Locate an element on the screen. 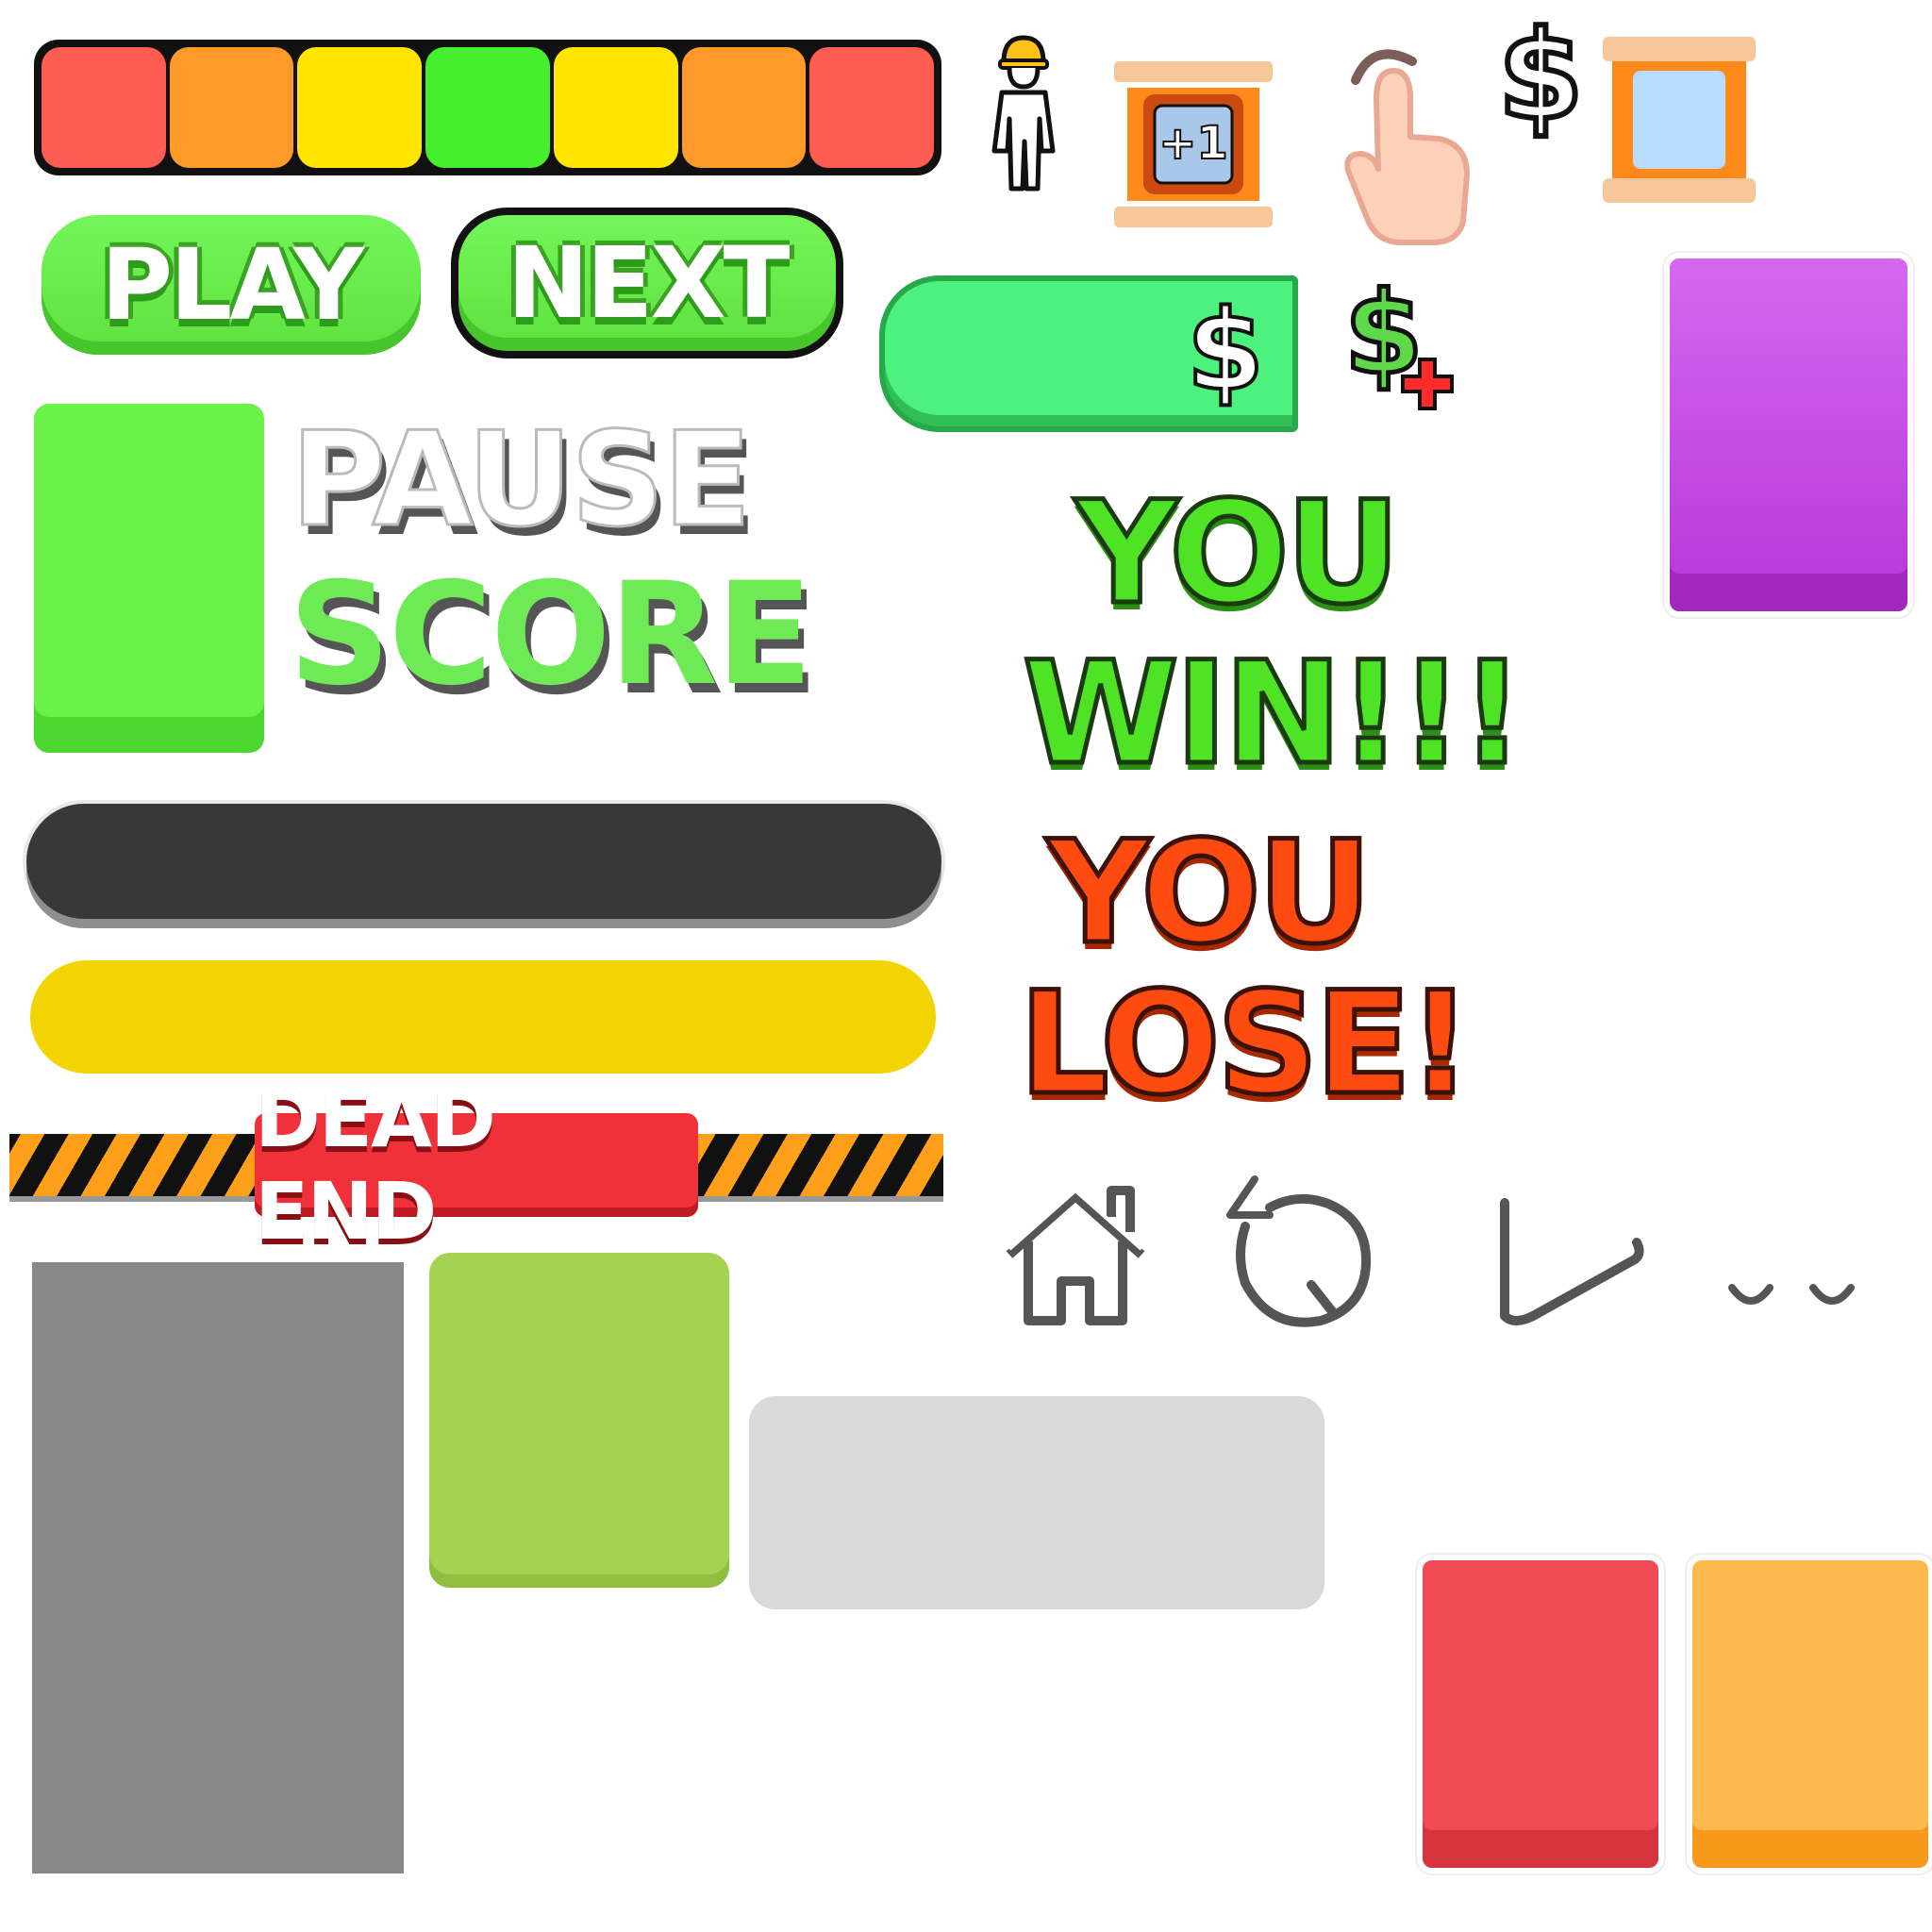 This screenshot has height=1932, width=1932. lime-card is located at coordinates (579, 1420).